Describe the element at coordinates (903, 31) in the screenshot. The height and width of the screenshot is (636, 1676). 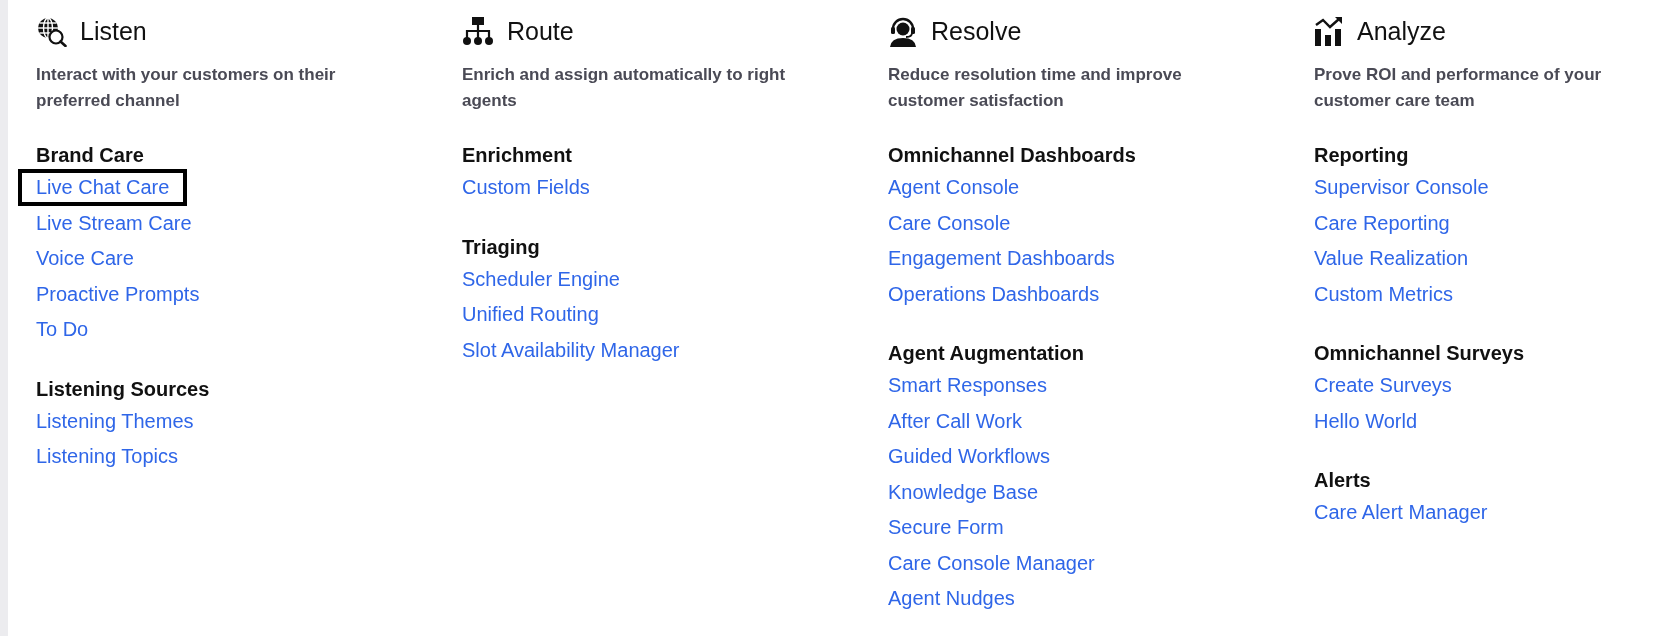
I see `headset-person-icon` at that location.